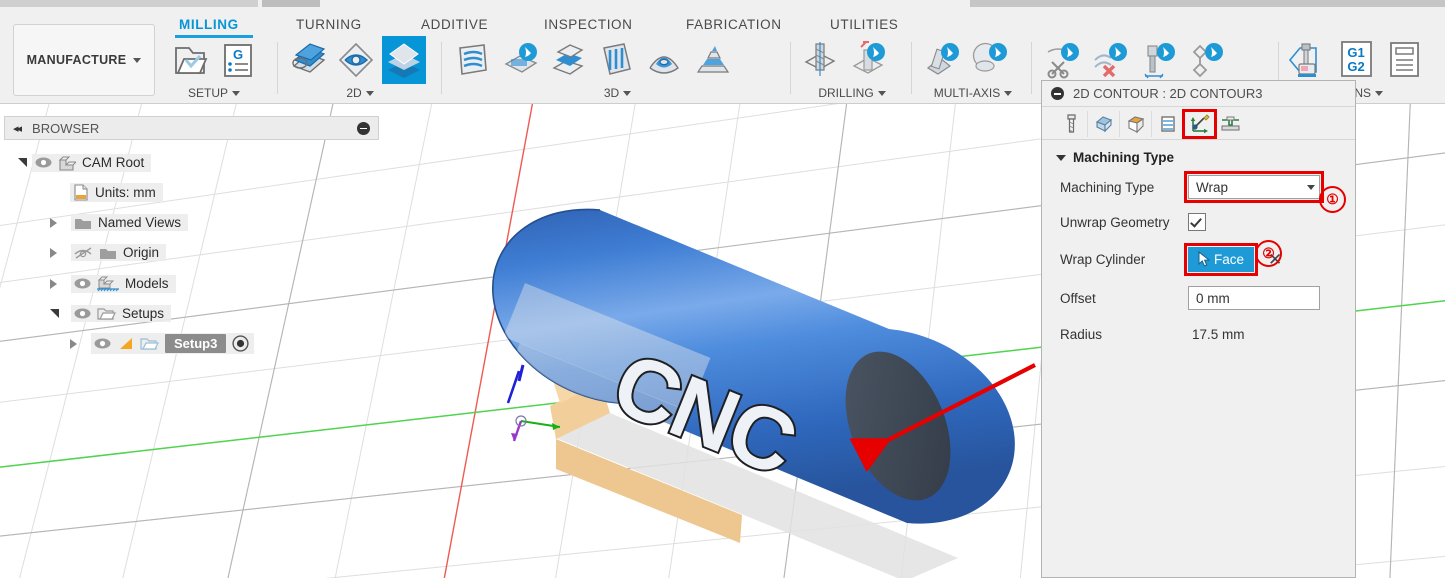  What do you see at coordinates (704, 413) in the screenshot?
I see `svg-text: CNC` at bounding box center [704, 413].